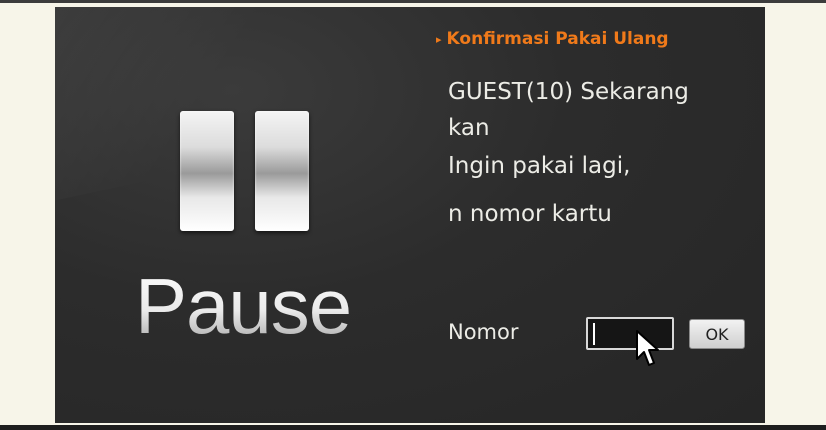 The height and width of the screenshot is (430, 826). What do you see at coordinates (413, 1) in the screenshot?
I see `window-top-border` at bounding box center [413, 1].